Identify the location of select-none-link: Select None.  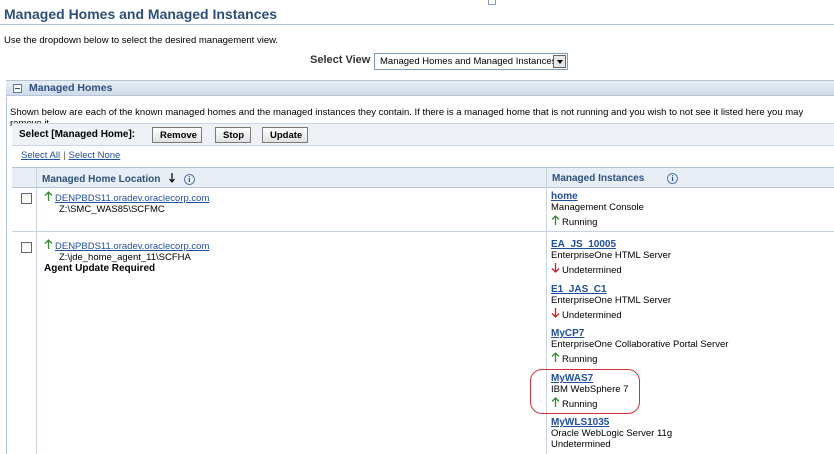
(95, 155).